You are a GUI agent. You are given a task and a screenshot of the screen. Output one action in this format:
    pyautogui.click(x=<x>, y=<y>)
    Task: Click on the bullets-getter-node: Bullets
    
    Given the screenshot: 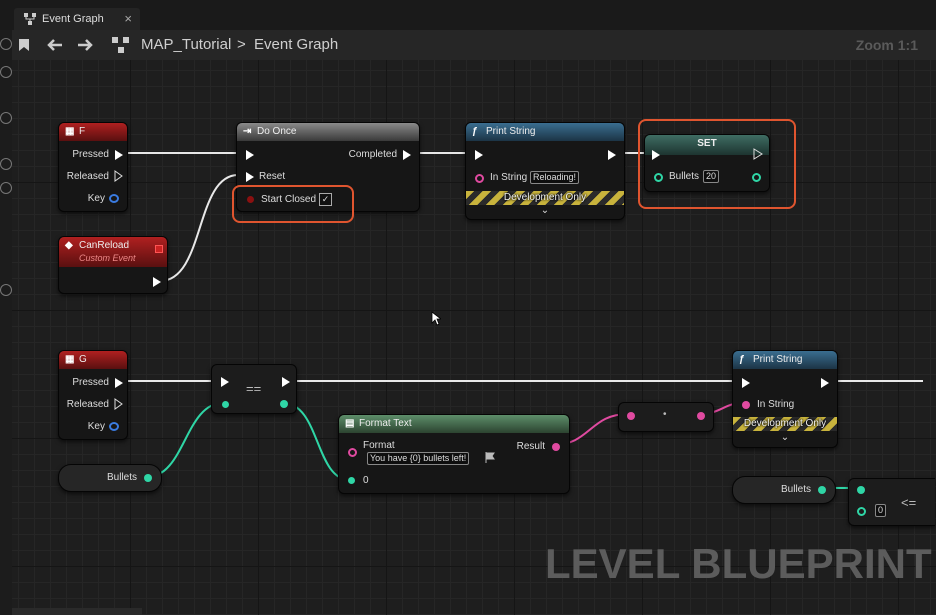 What is the action you would take?
    pyautogui.click(x=110, y=478)
    